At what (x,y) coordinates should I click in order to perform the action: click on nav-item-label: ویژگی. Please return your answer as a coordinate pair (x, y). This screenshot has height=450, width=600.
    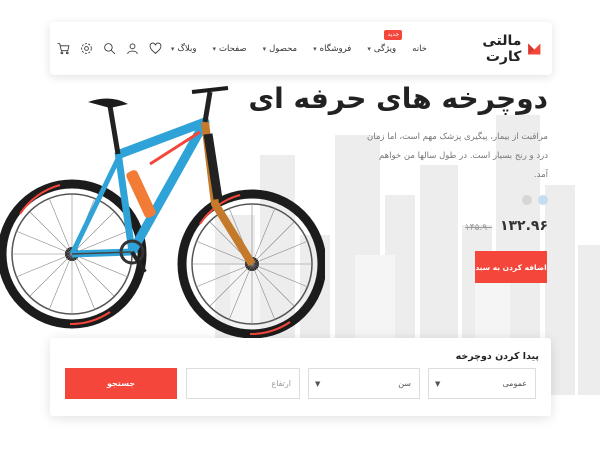
    Looking at the image, I should click on (385, 48).